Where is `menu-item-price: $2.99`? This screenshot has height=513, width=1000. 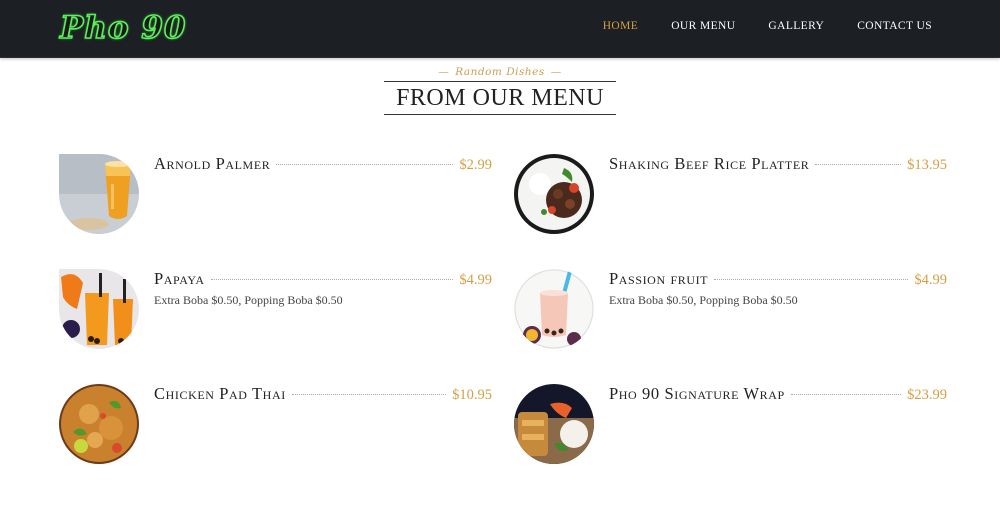
menu-item-price: $2.99 is located at coordinates (475, 165).